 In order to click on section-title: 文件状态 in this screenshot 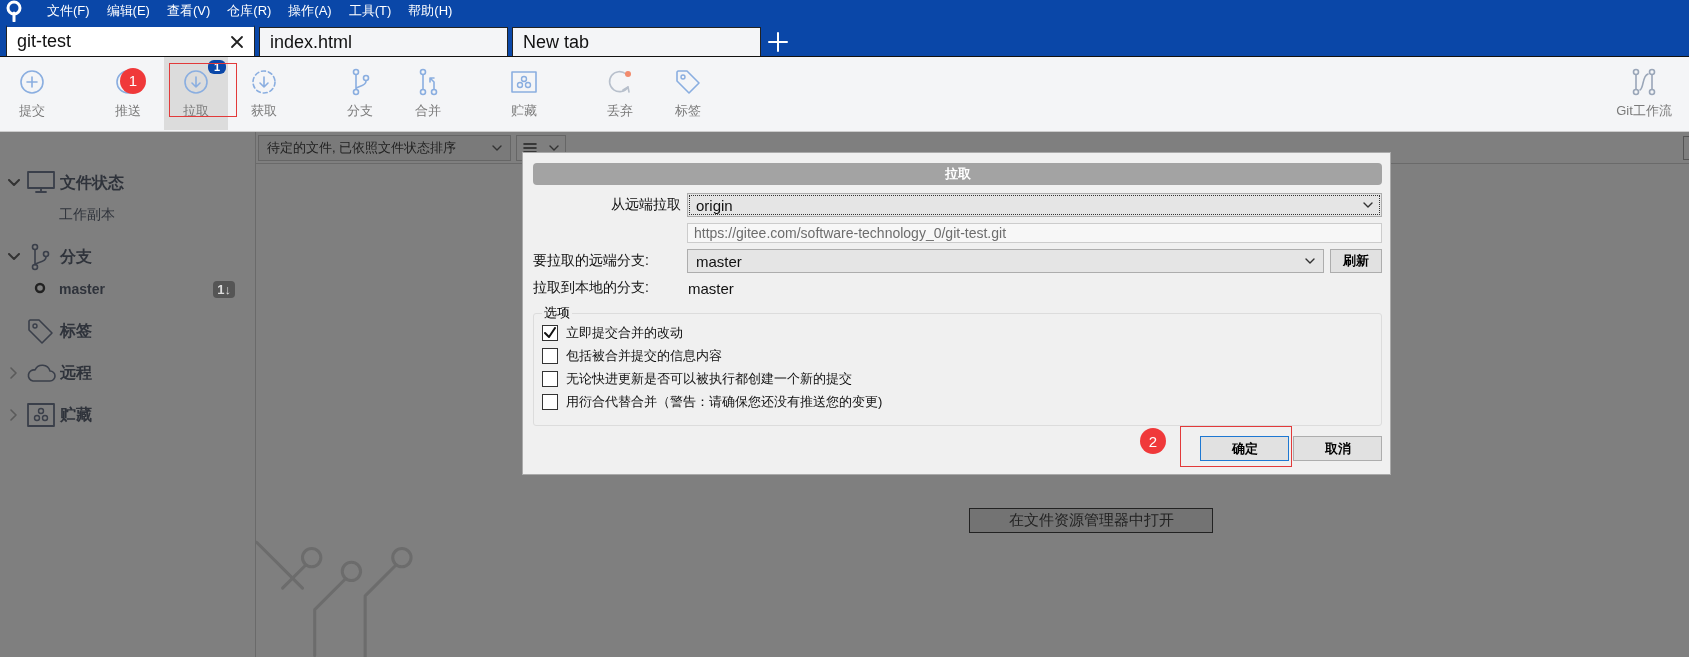, I will do `click(92, 183)`.